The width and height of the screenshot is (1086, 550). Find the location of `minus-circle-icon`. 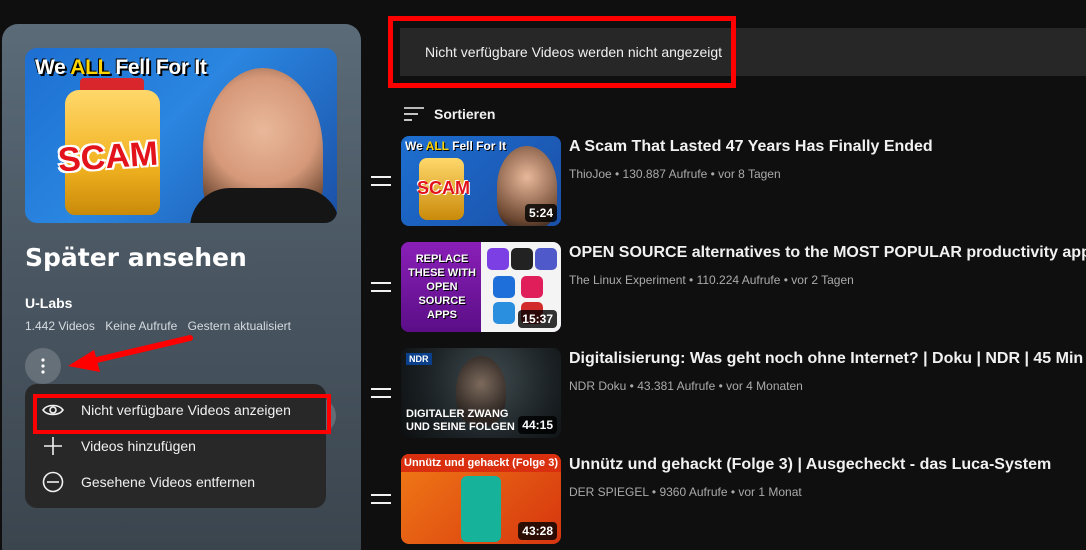

minus-circle-icon is located at coordinates (53, 482).